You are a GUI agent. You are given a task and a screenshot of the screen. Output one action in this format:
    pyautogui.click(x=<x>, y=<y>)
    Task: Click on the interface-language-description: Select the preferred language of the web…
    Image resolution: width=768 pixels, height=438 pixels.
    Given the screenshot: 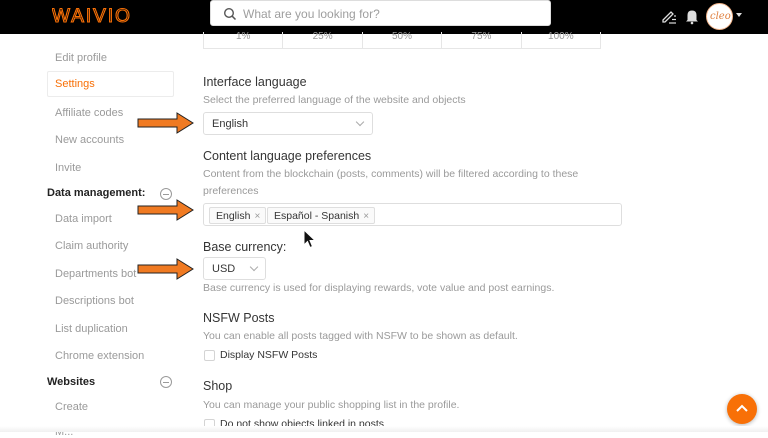 What is the action you would take?
    pyautogui.click(x=334, y=100)
    